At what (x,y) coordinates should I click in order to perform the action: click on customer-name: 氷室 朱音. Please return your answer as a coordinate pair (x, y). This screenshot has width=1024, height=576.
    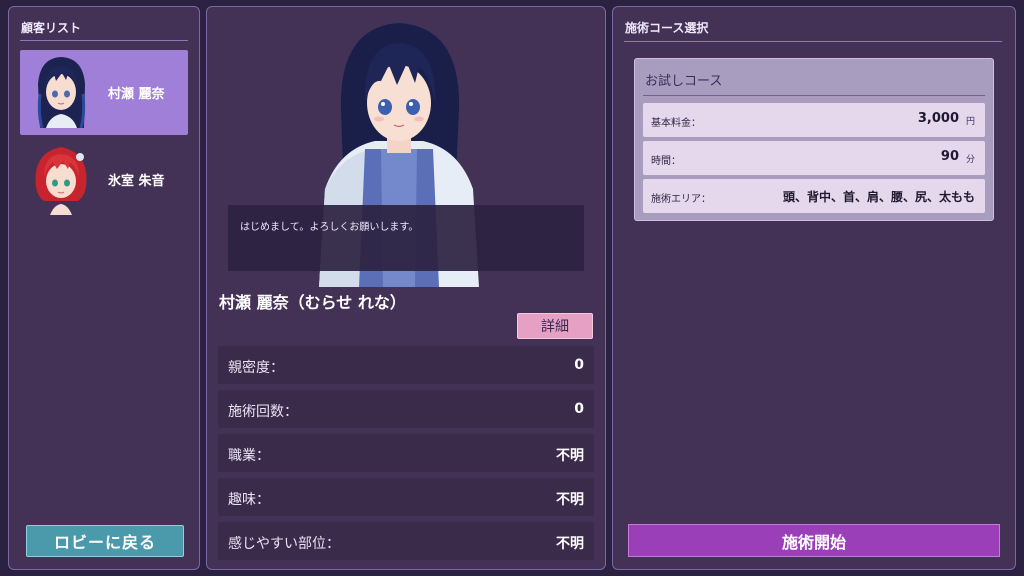
    Looking at the image, I should click on (136, 181).